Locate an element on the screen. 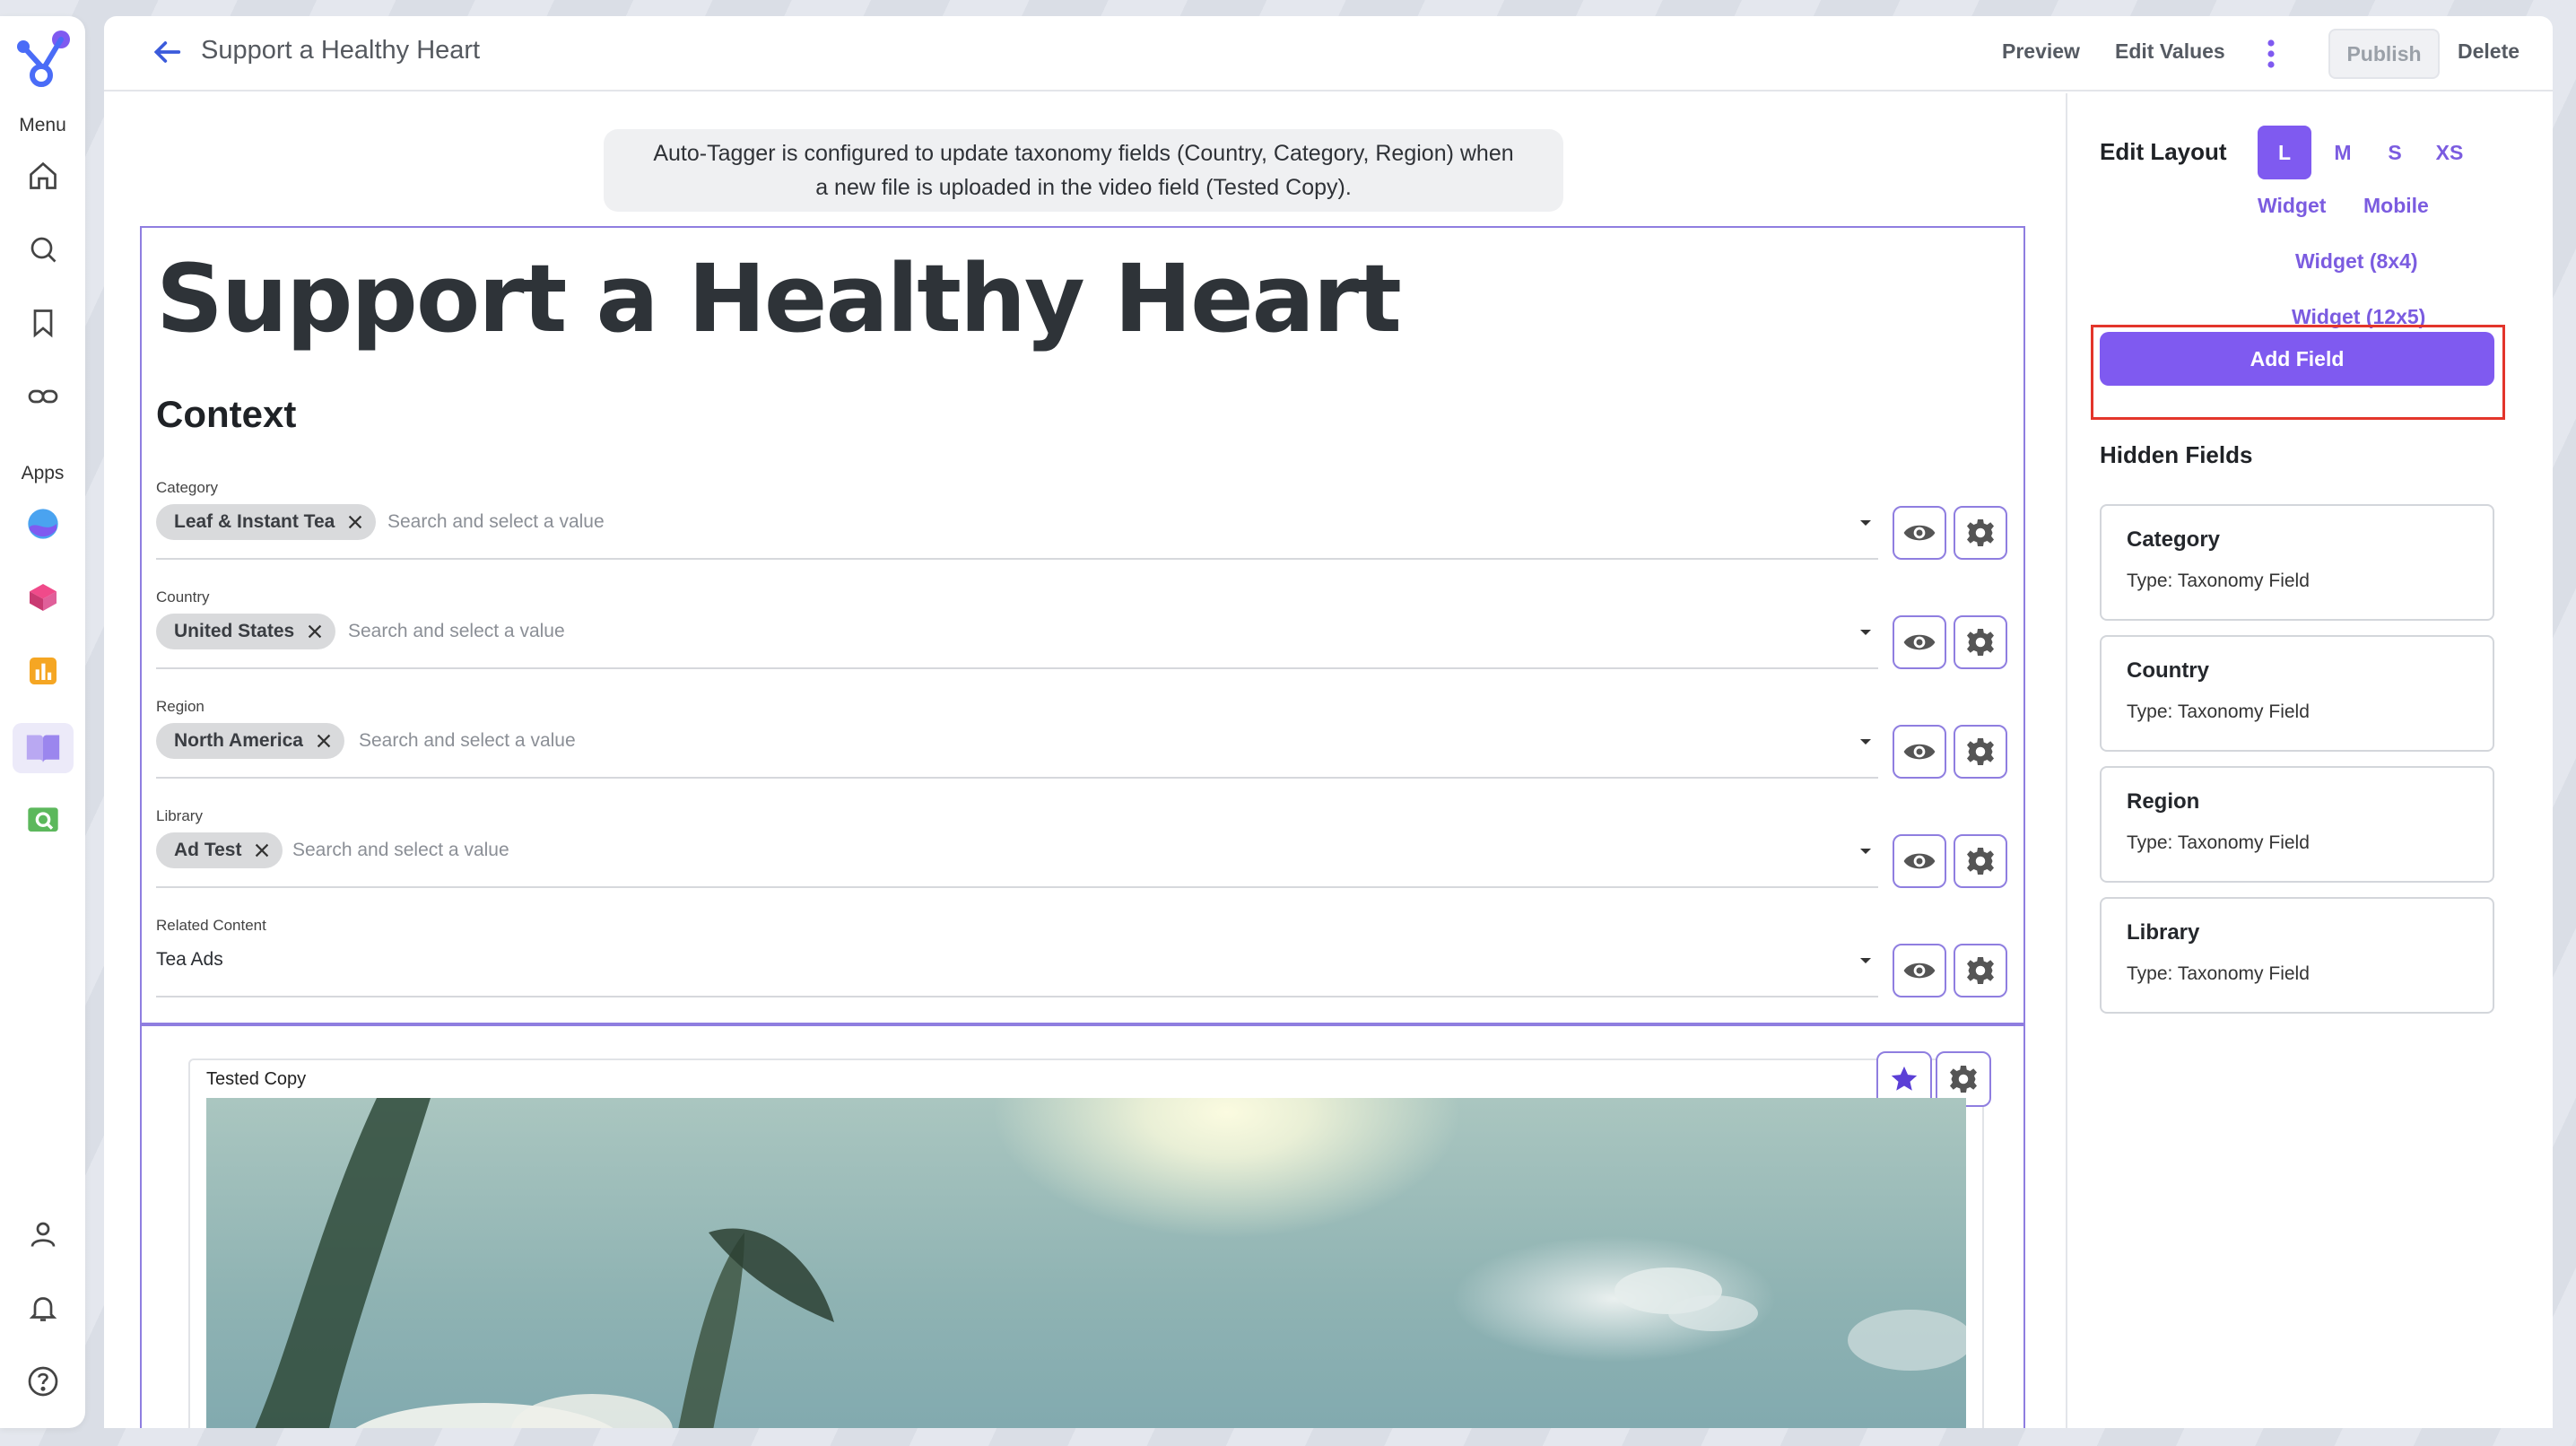 This screenshot has height=1446, width=2576. app-logo-icon is located at coordinates (43, 59).